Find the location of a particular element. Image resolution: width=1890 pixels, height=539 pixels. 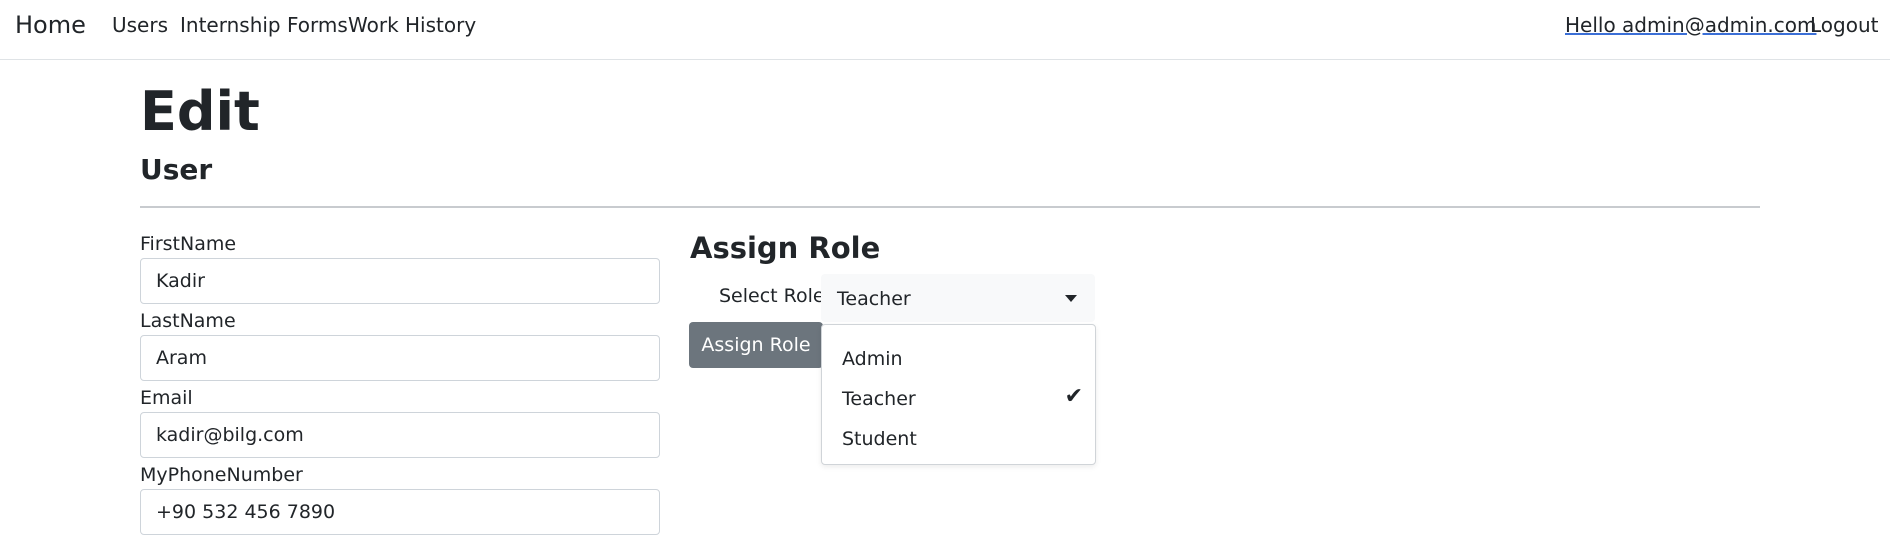

nav-link-users: Users is located at coordinates (140, 25).